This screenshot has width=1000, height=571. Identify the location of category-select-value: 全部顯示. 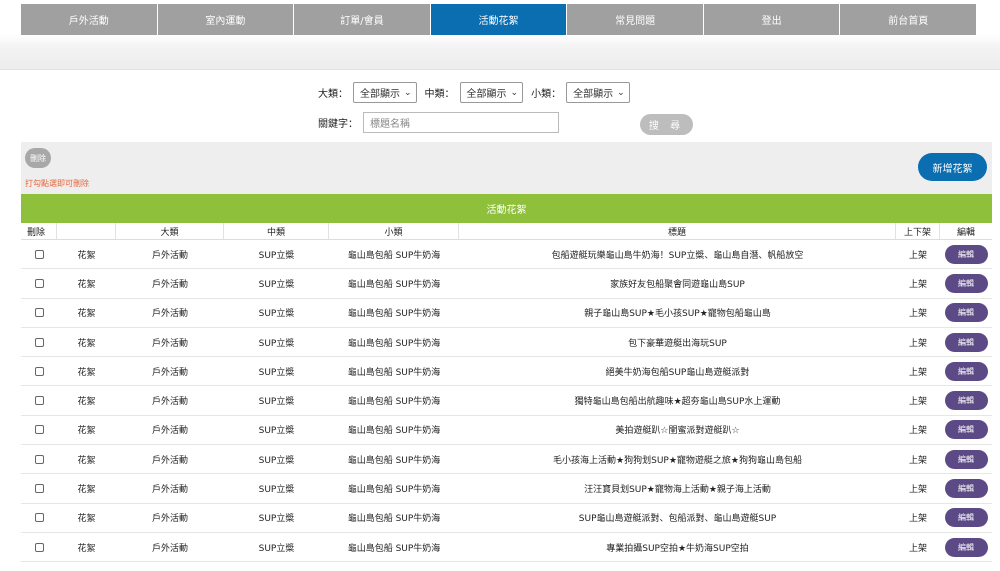
(380, 94).